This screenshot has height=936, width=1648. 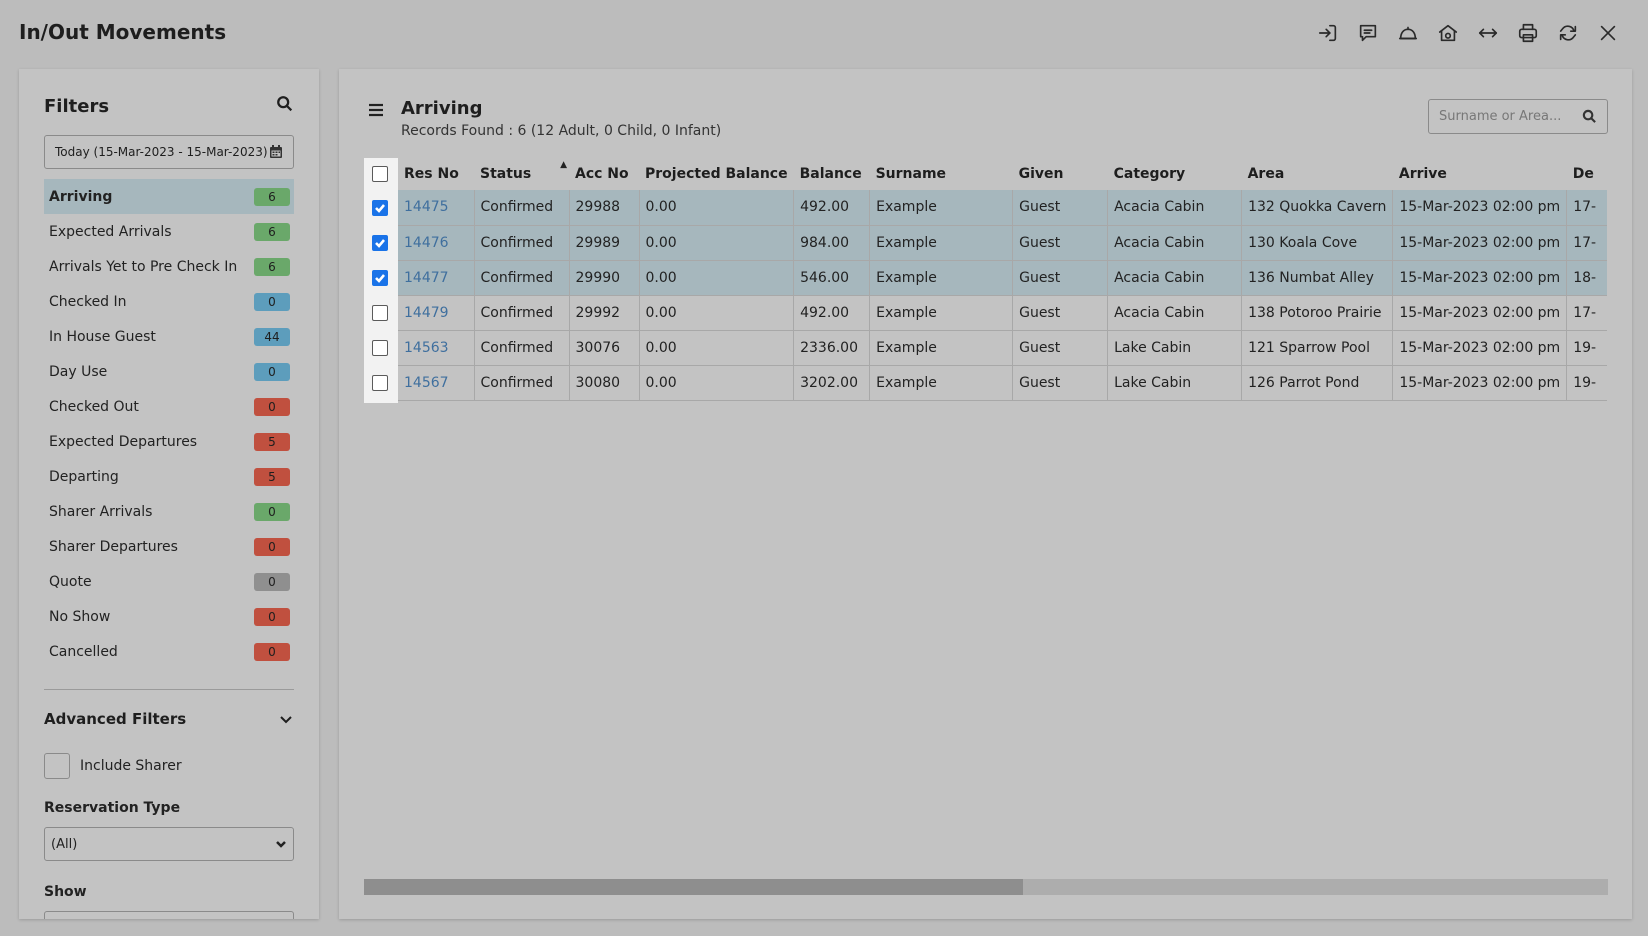 What do you see at coordinates (1479, 383) in the screenshot?
I see `cell-arrive: 15-Mar-2023 02:00 pm` at bounding box center [1479, 383].